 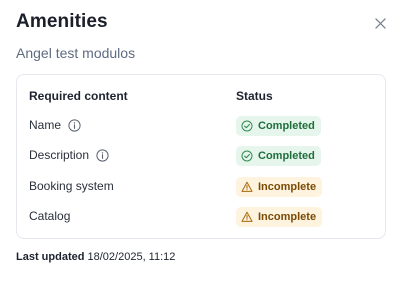 I want to click on row-label-container: Description, so click(x=69, y=155).